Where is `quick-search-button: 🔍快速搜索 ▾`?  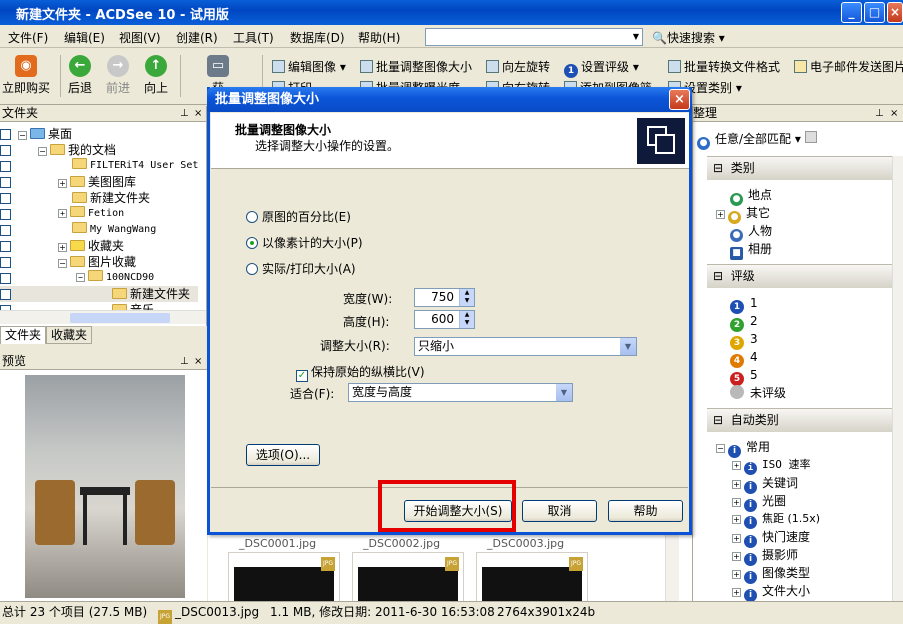 quick-search-button: 🔍快速搜索 ▾ is located at coordinates (688, 37).